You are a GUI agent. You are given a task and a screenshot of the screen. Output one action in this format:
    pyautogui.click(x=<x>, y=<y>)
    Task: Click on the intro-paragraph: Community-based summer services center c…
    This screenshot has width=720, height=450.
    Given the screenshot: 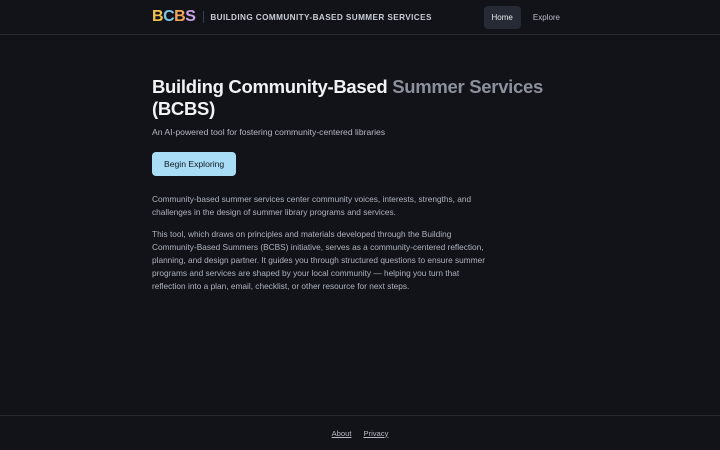 What is the action you would take?
    pyautogui.click(x=312, y=205)
    